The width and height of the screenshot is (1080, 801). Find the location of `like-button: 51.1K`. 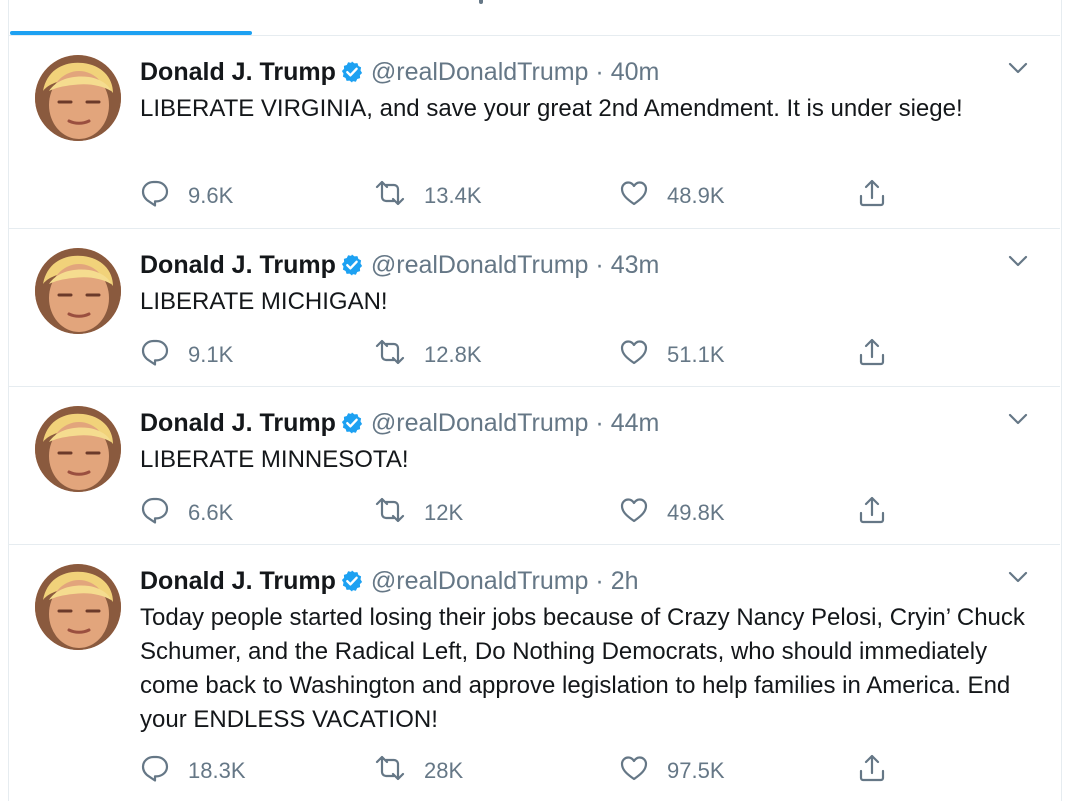

like-button: 51.1K is located at coordinates (672, 355).